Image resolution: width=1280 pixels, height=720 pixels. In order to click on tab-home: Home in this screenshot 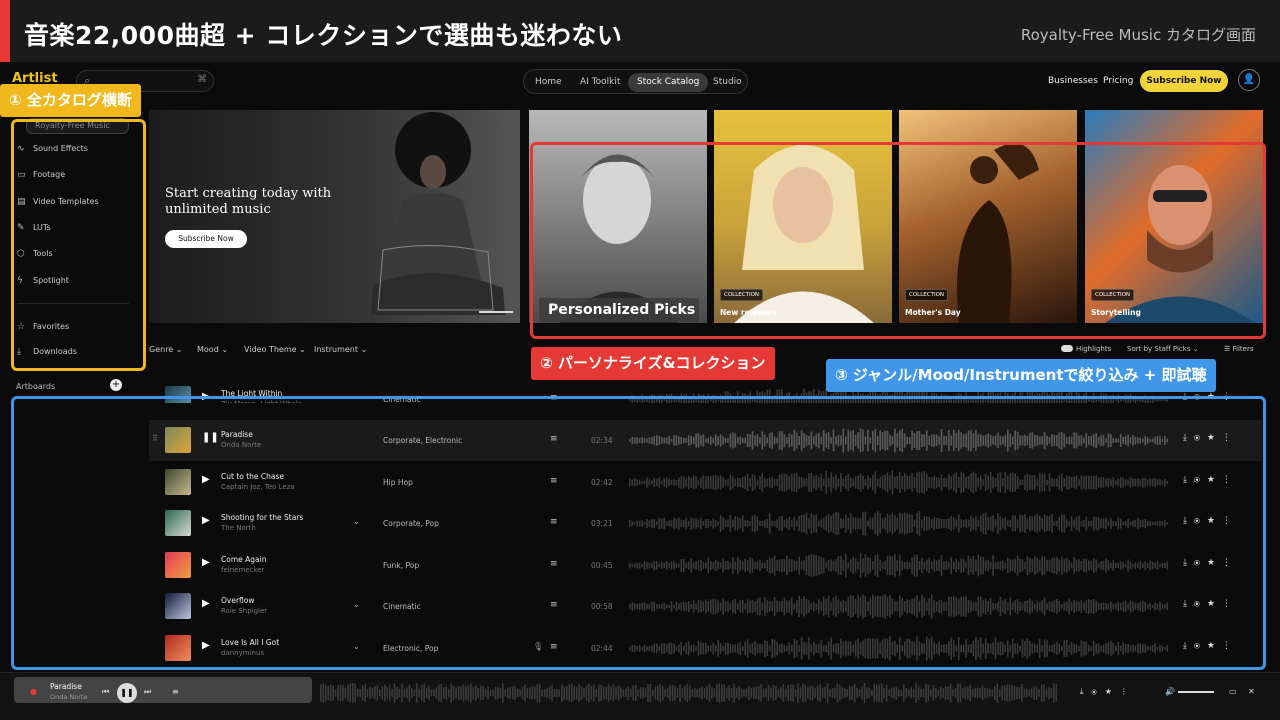, I will do `click(548, 82)`.